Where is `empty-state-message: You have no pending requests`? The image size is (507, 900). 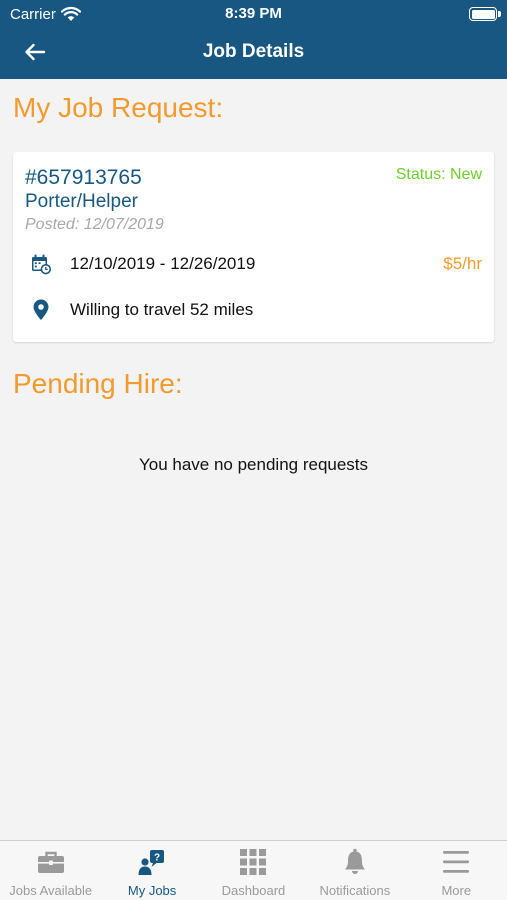 empty-state-message: You have no pending requests is located at coordinates (253, 464).